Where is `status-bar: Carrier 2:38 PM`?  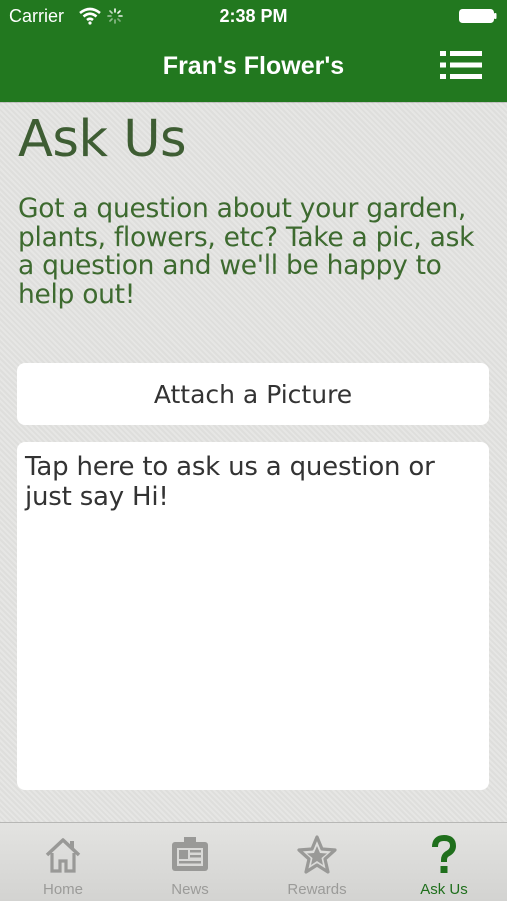
status-bar: Carrier 2:38 PM is located at coordinates (253, 16).